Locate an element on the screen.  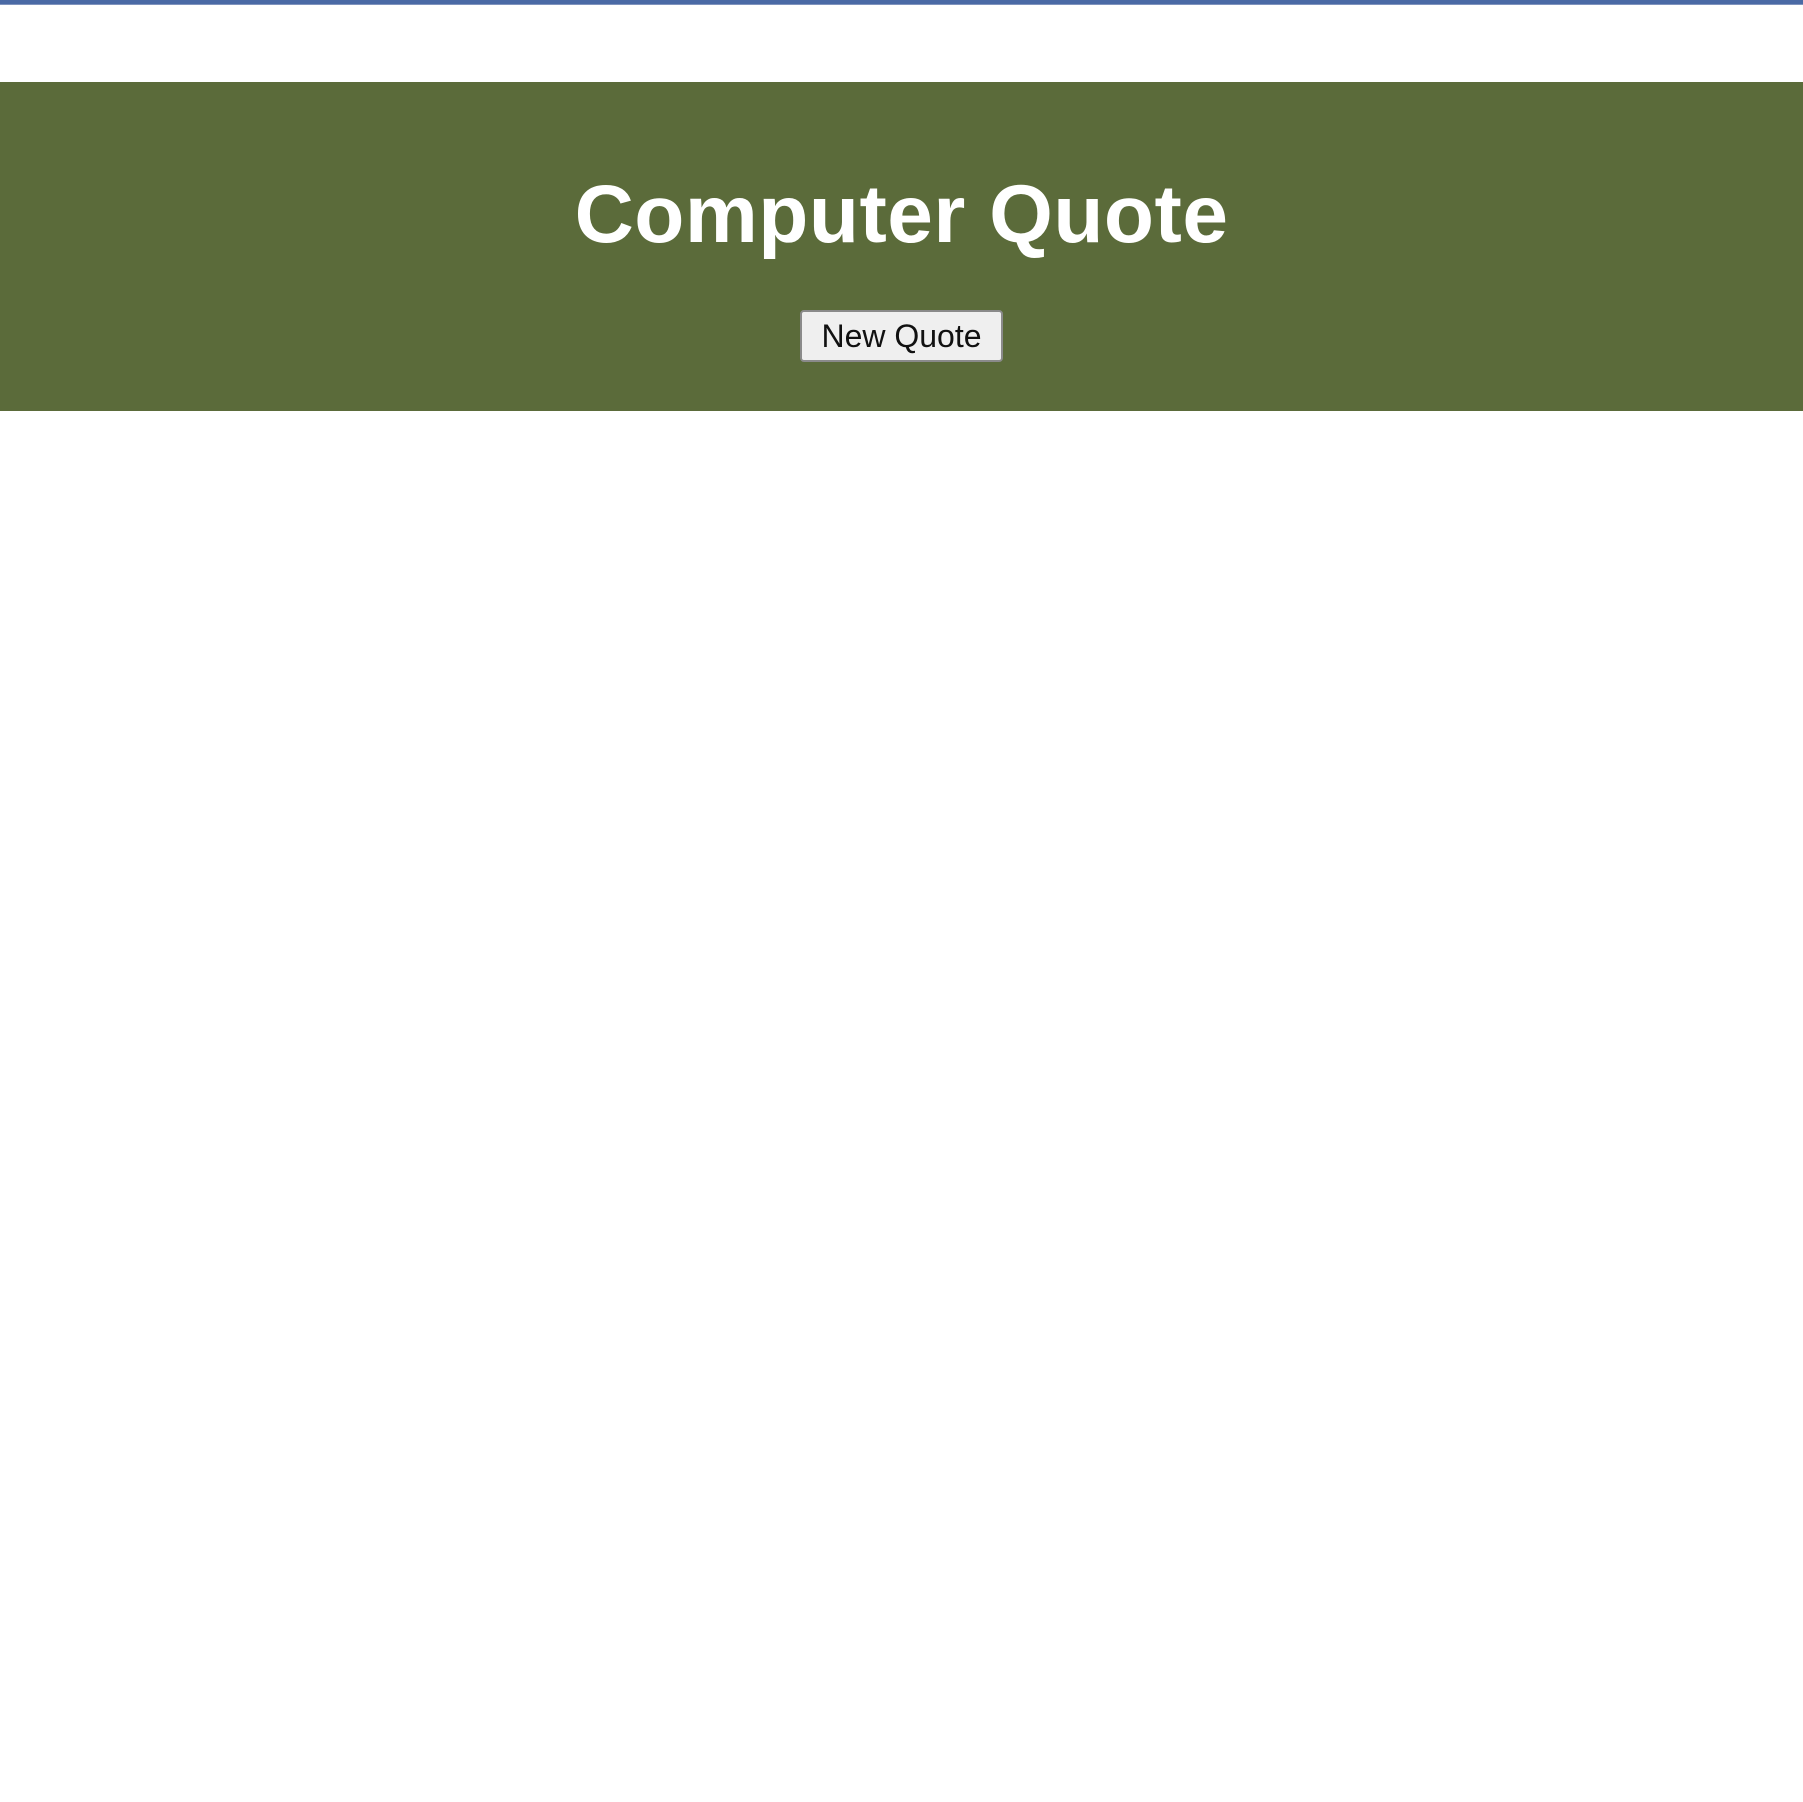
new-quote-button: New Quote is located at coordinates (901, 336).